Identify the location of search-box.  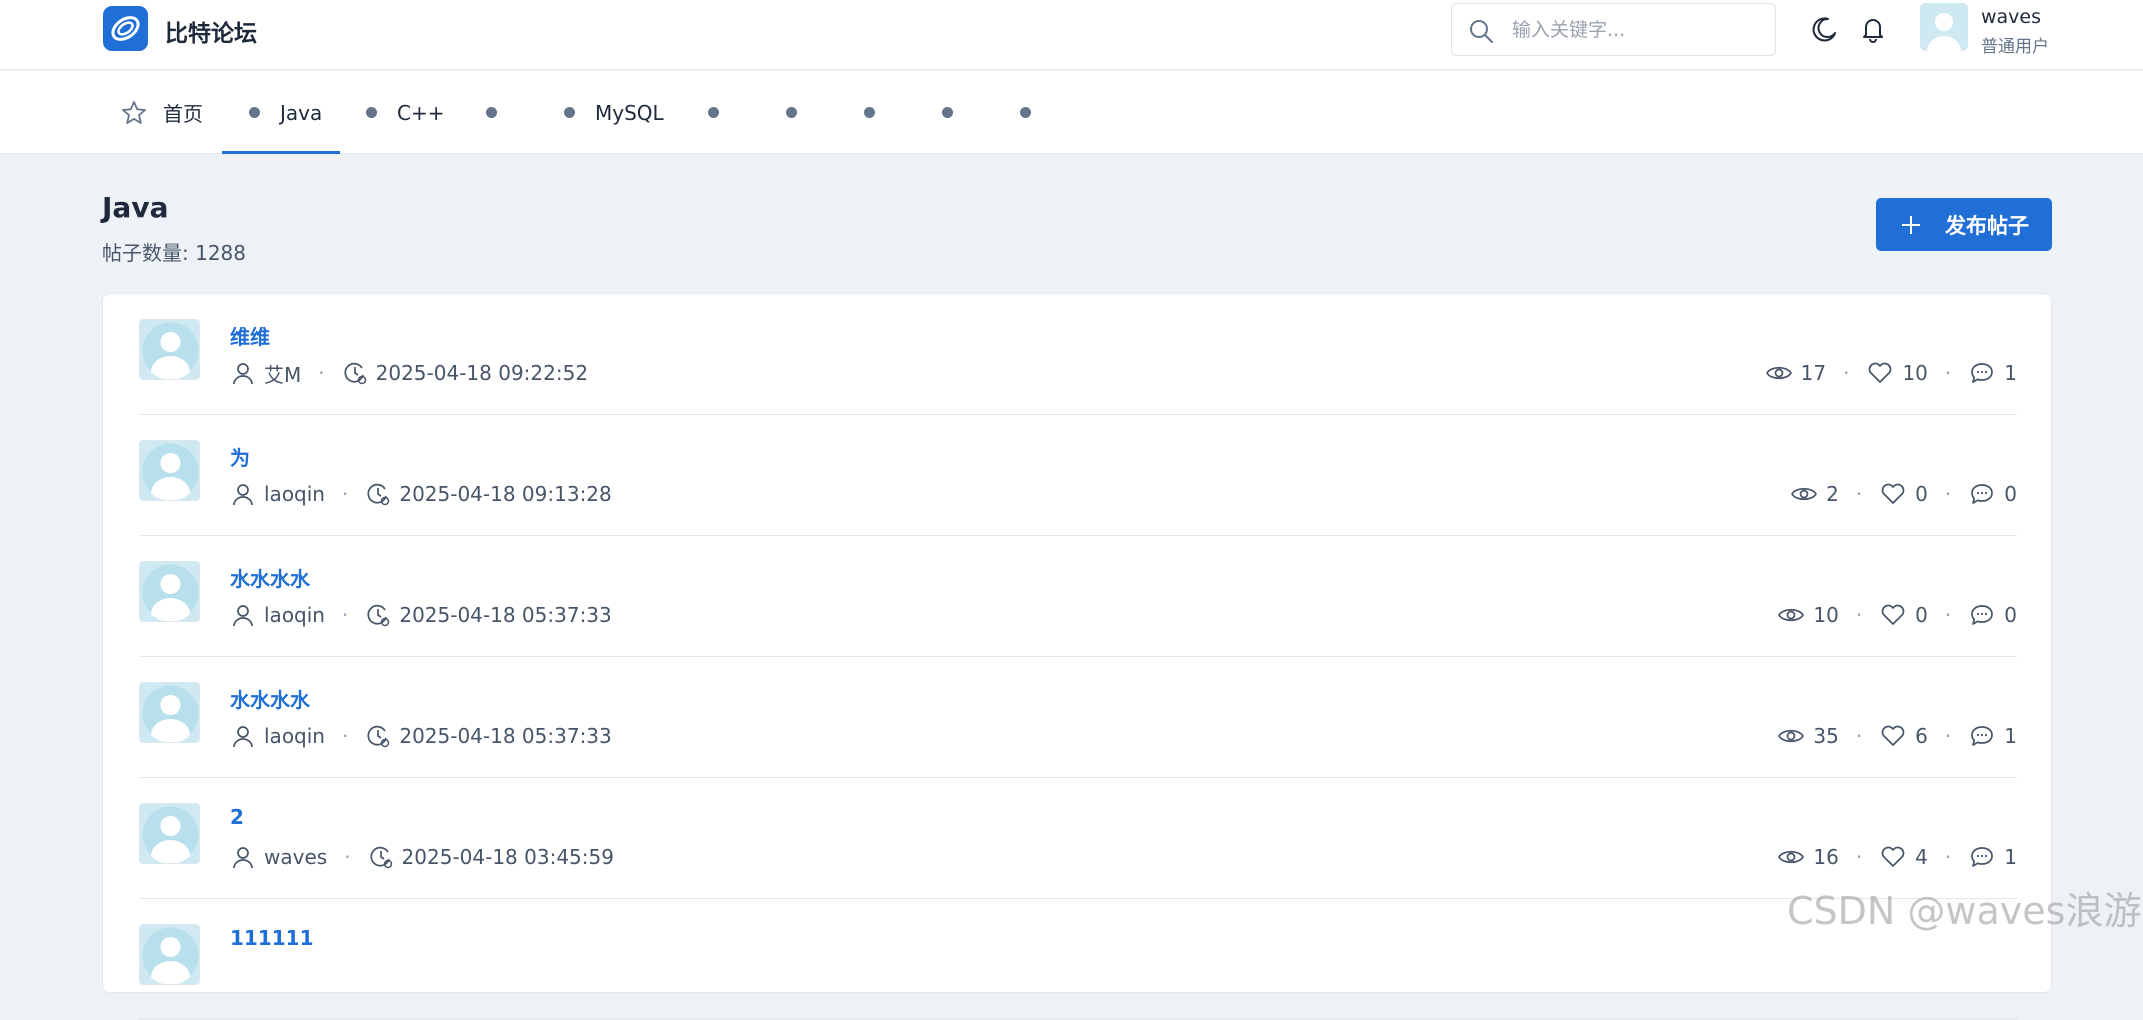
(1613, 29).